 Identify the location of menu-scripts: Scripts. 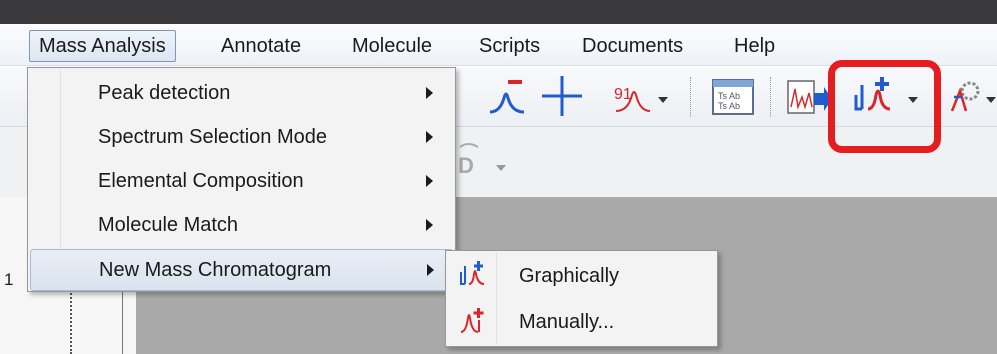
(509, 46).